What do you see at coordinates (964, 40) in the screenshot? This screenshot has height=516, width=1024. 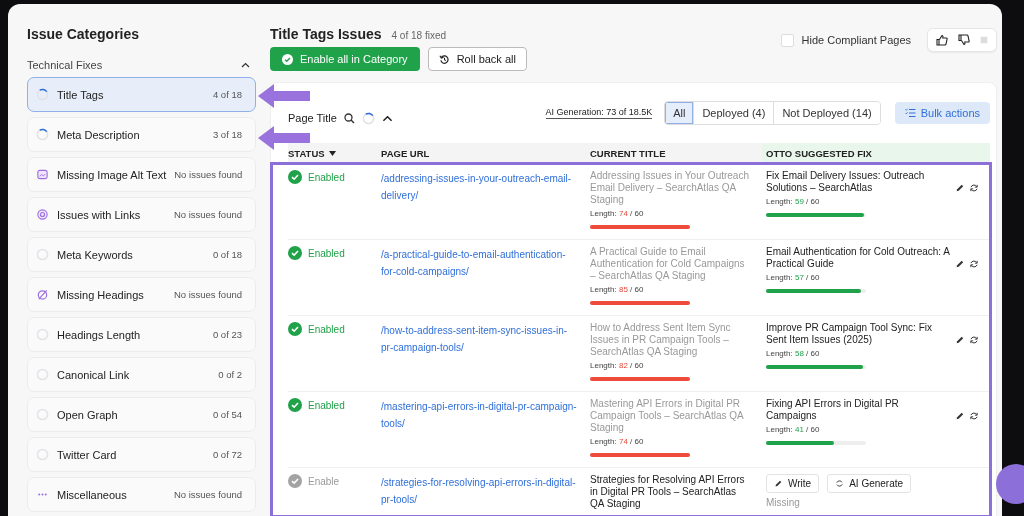 I see `thumbs-down-icon` at bounding box center [964, 40].